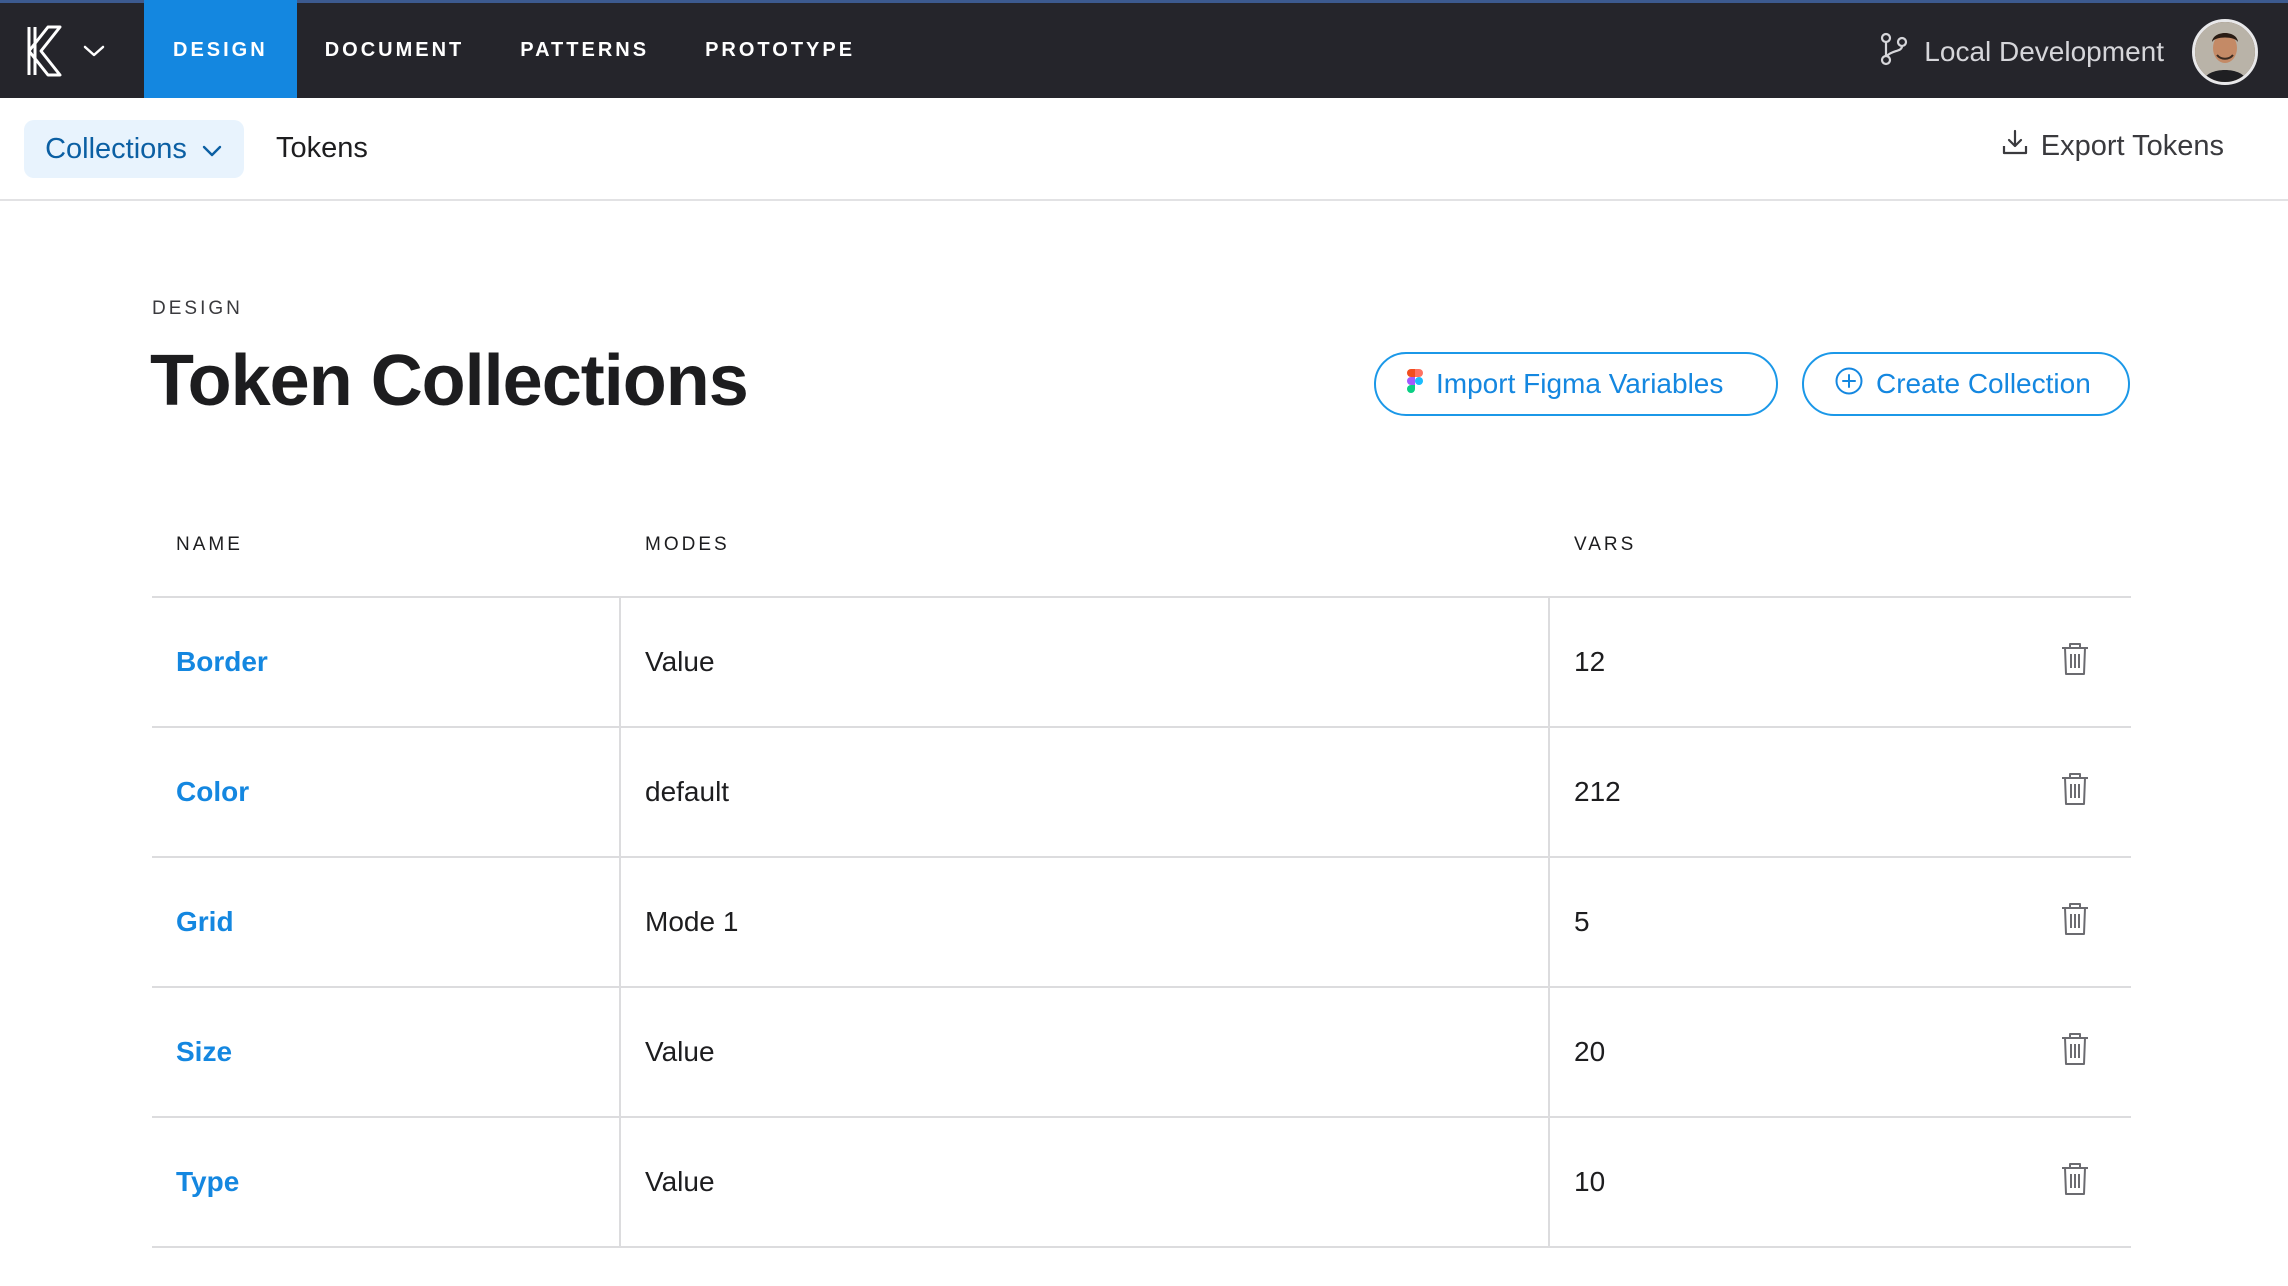  What do you see at coordinates (1141, 554) in the screenshot?
I see `table-header: NAME MODES VARS` at bounding box center [1141, 554].